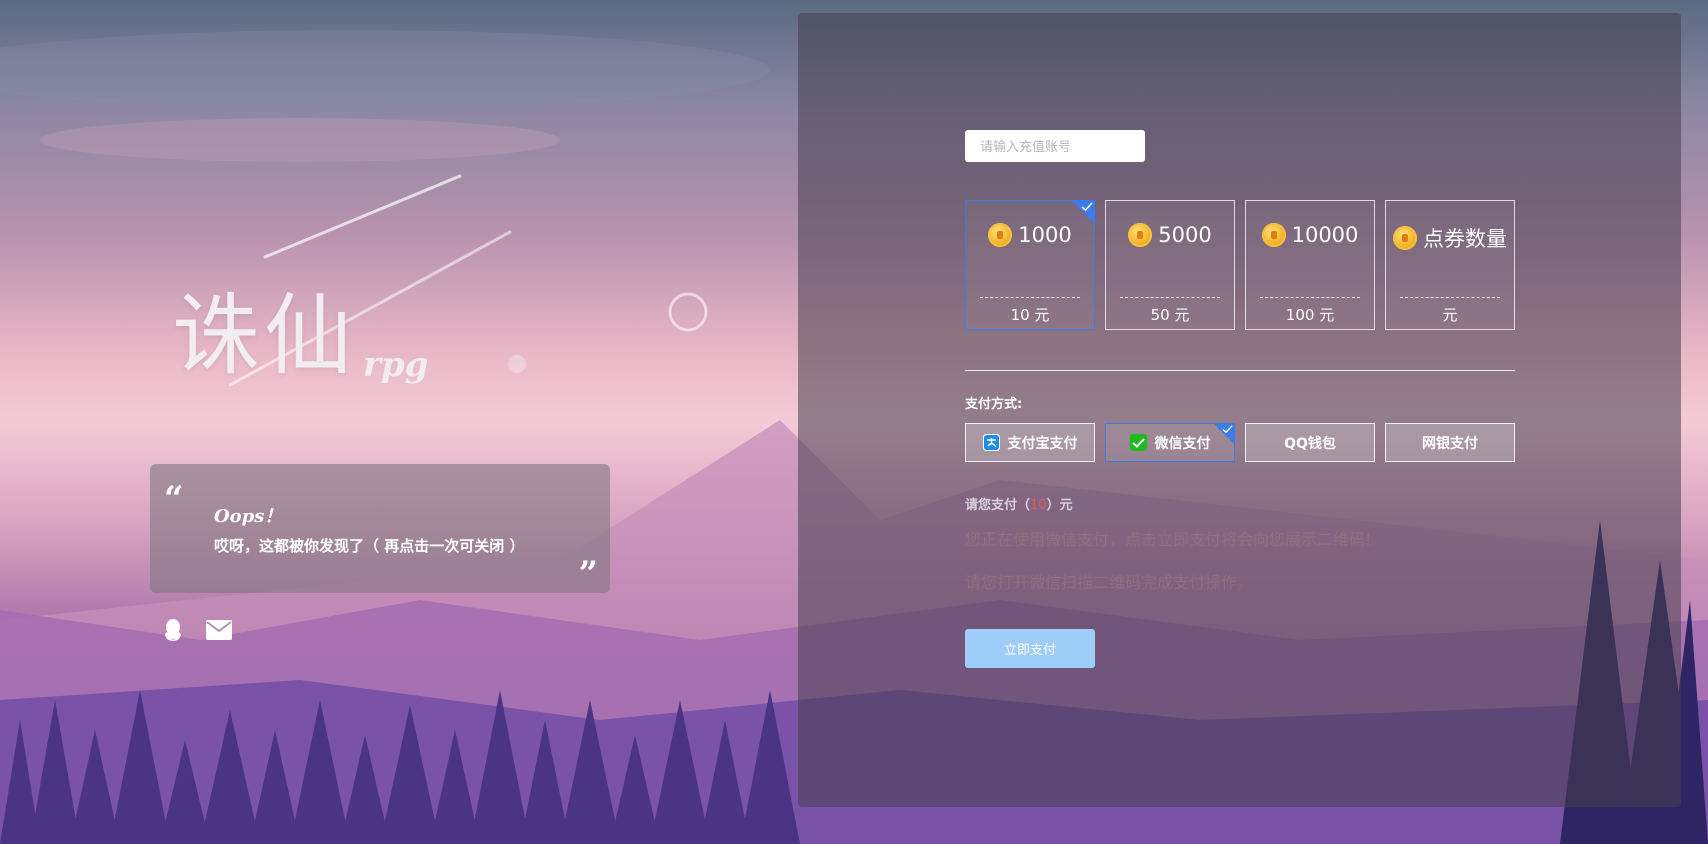 Image resolution: width=1708 pixels, height=844 pixels. Describe the element at coordinates (173, 630) in the screenshot. I see `qq-icon` at that location.